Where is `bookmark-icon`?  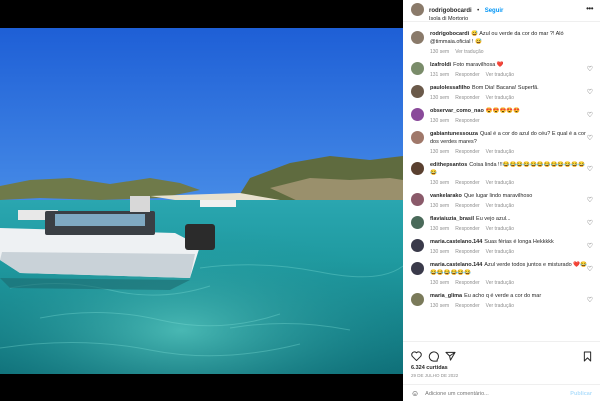 bookmark-icon is located at coordinates (587, 356).